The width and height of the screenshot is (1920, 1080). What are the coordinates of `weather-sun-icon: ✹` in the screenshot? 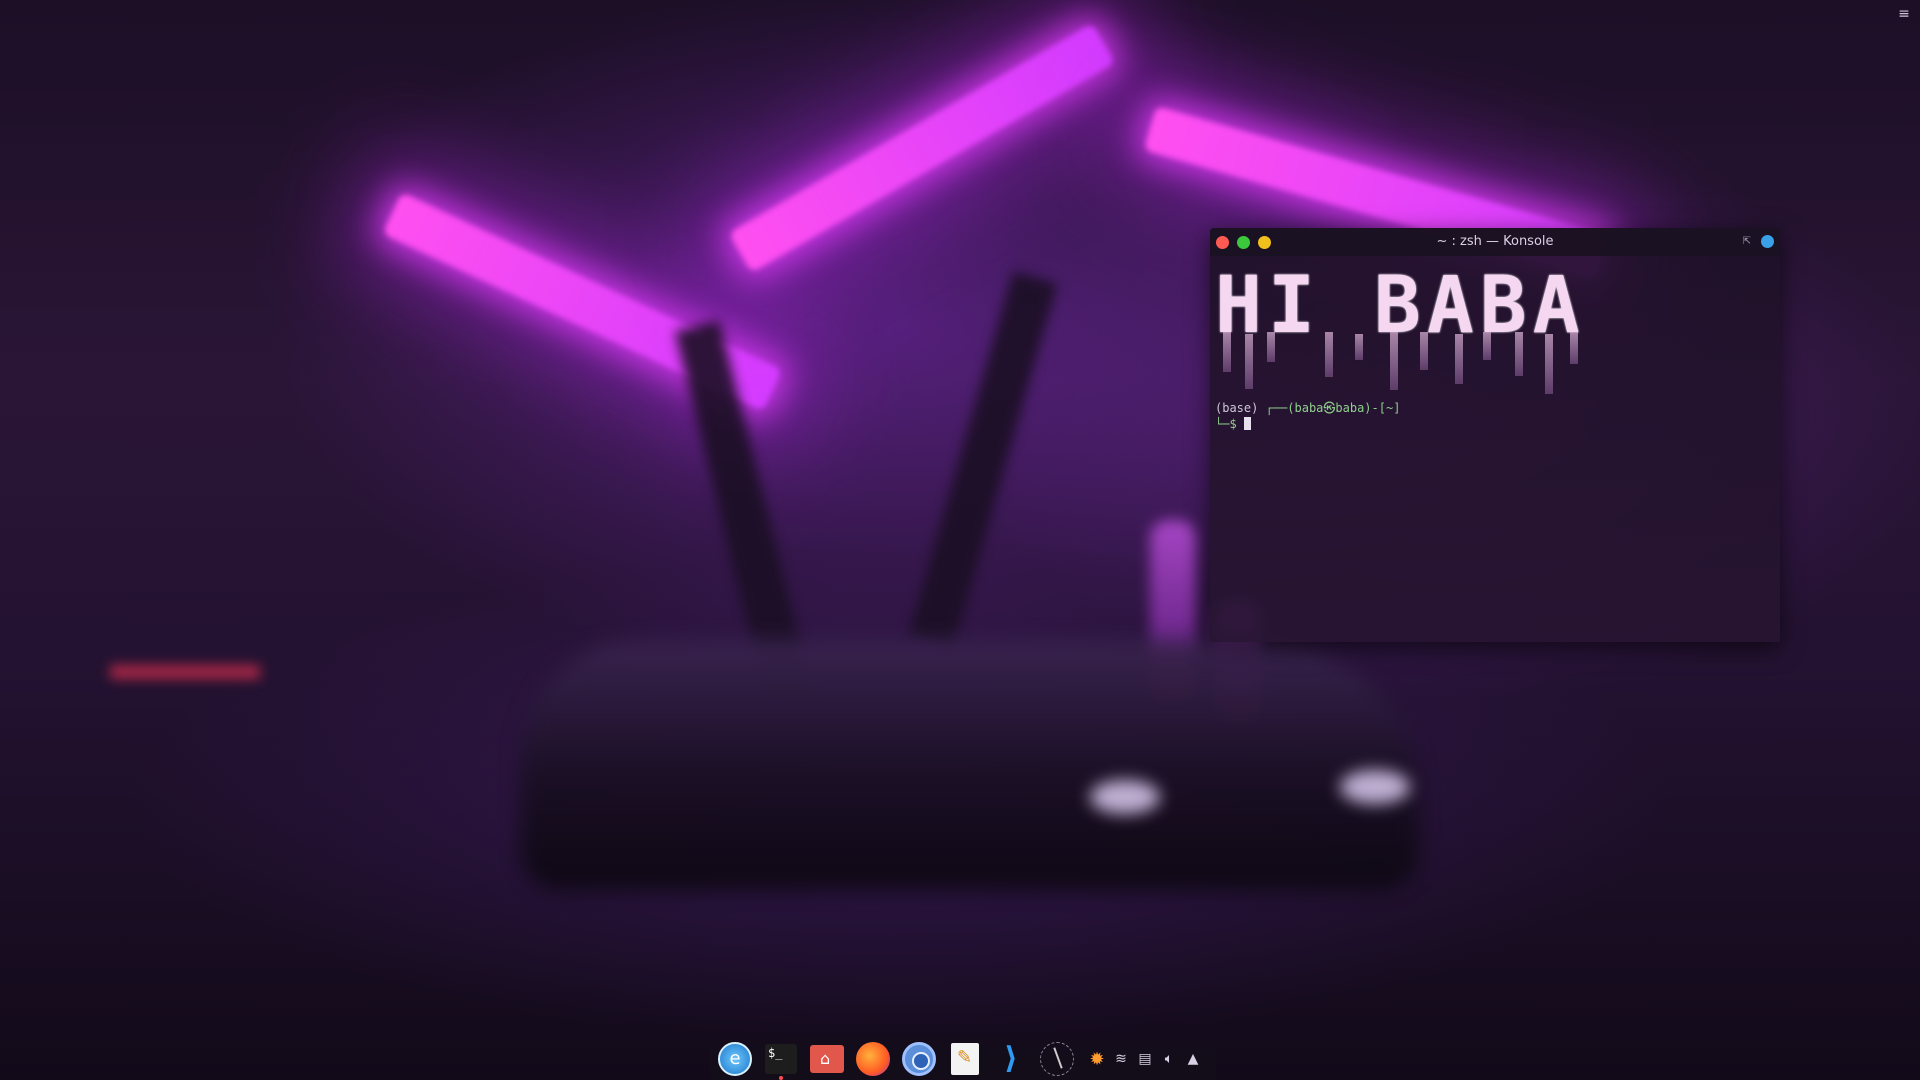 It's located at (1097, 1059).